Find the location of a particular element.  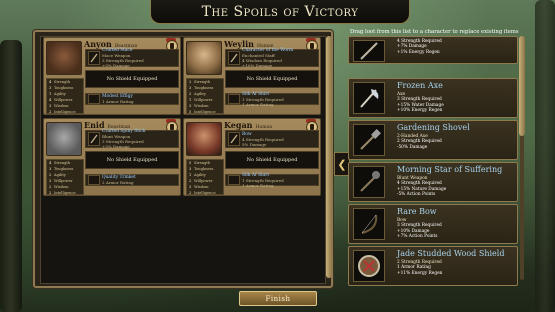

loot-item-line: -50% Damage is located at coordinates (412, 147).